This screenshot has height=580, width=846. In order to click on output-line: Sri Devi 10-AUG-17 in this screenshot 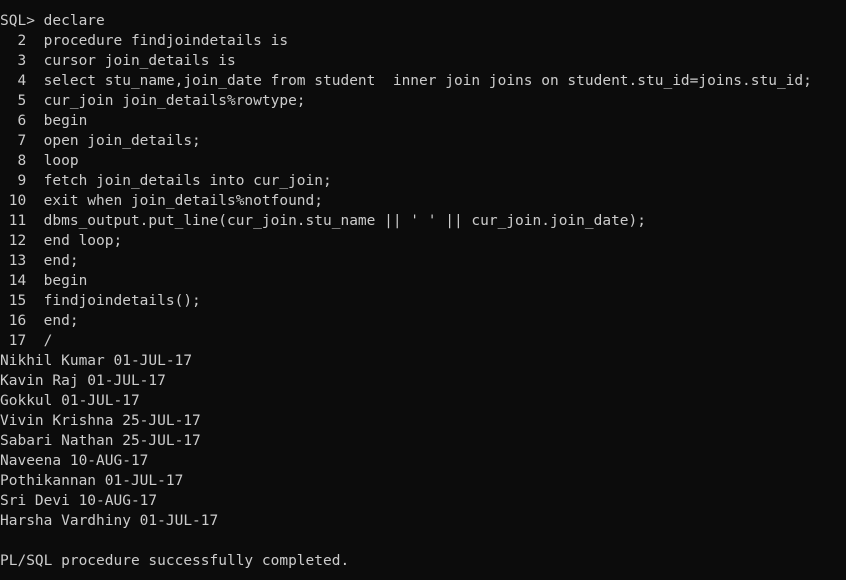, I will do `click(79, 501)`.